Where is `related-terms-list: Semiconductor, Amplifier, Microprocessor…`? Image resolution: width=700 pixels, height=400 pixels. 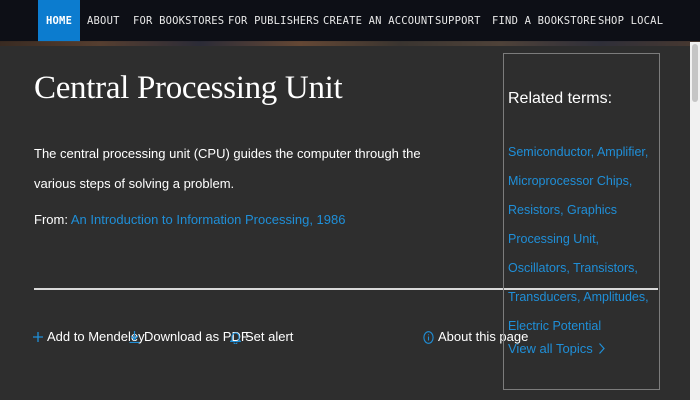
related-terms-list: Semiconductor, Amplifier, Microprocessor… is located at coordinates (583, 239).